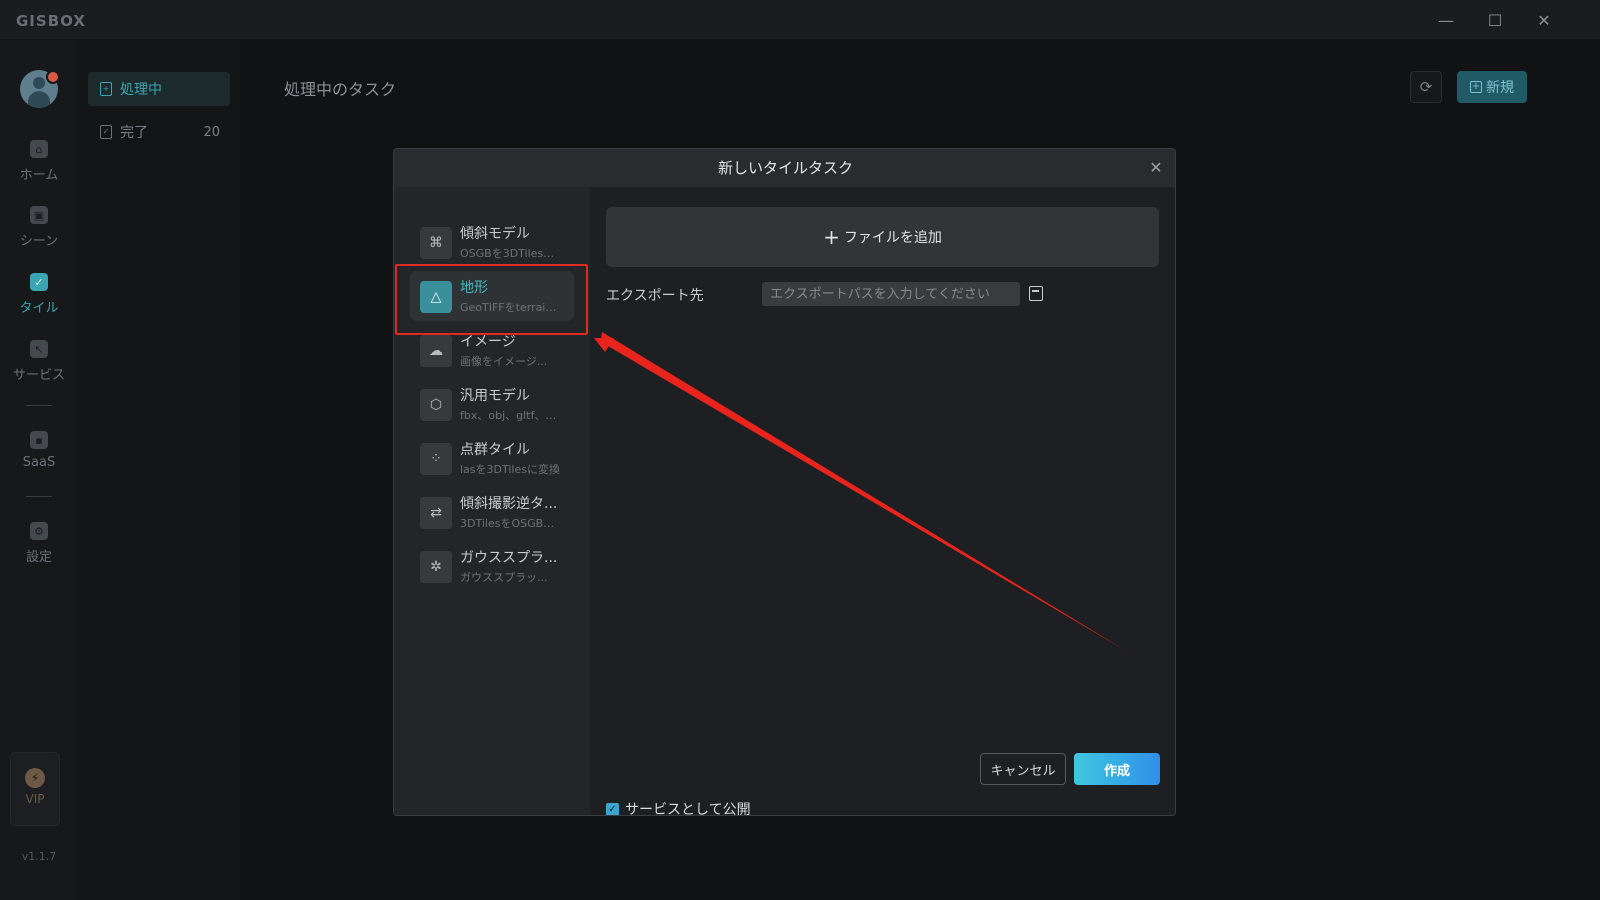 Image resolution: width=1600 pixels, height=900 pixels. I want to click on add-file-label: ファイルを追加, so click(892, 238).